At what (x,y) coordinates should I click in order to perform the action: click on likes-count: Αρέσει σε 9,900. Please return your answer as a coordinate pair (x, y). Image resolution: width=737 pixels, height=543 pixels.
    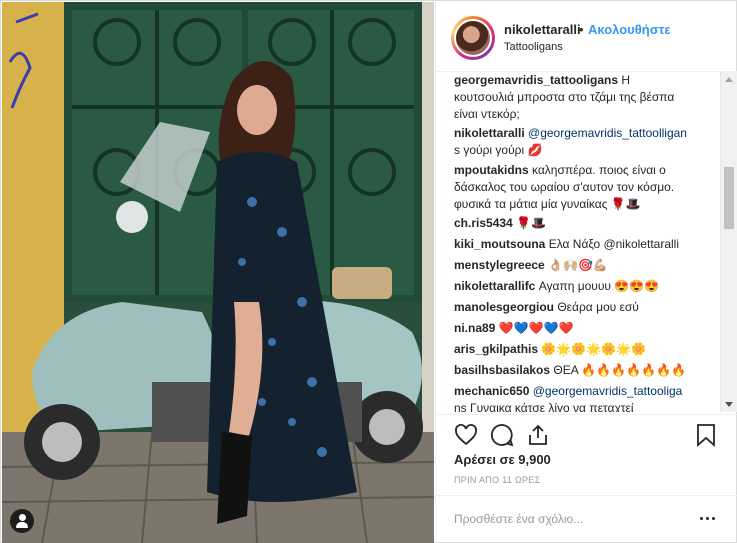
    Looking at the image, I should click on (502, 459).